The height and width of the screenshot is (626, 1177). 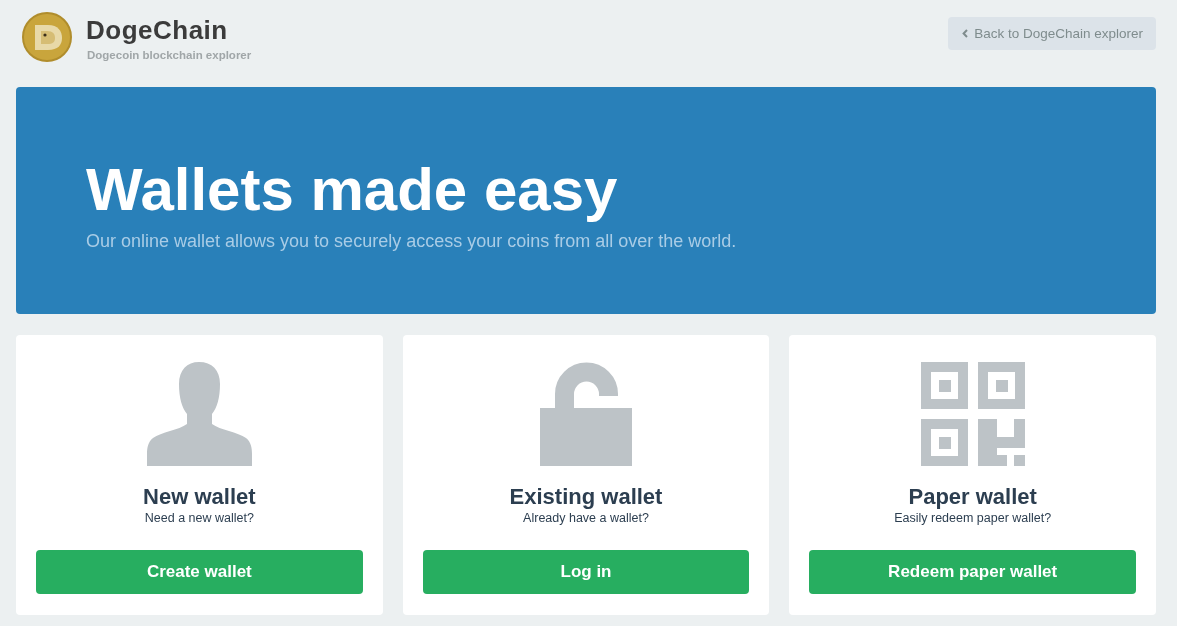 I want to click on action-button: Redeem paper wallet, so click(x=972, y=572).